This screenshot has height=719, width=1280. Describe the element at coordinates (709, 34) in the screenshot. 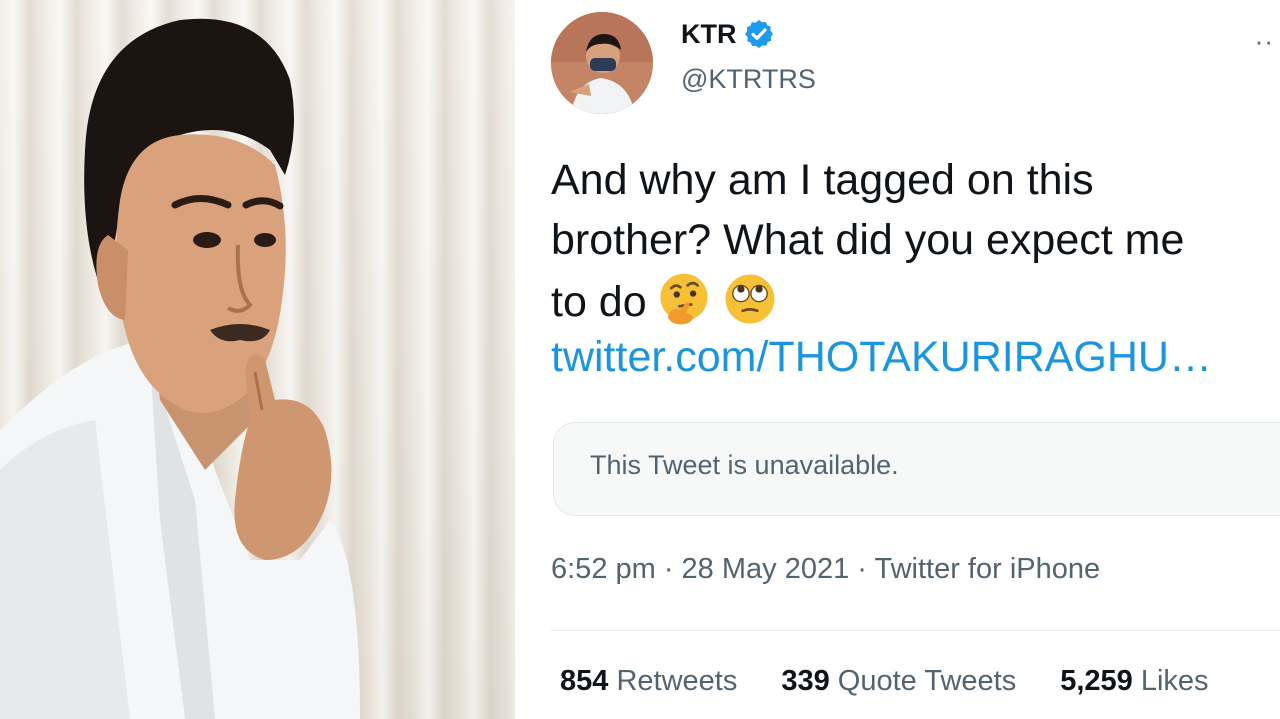

I see `author-name: KTR` at that location.